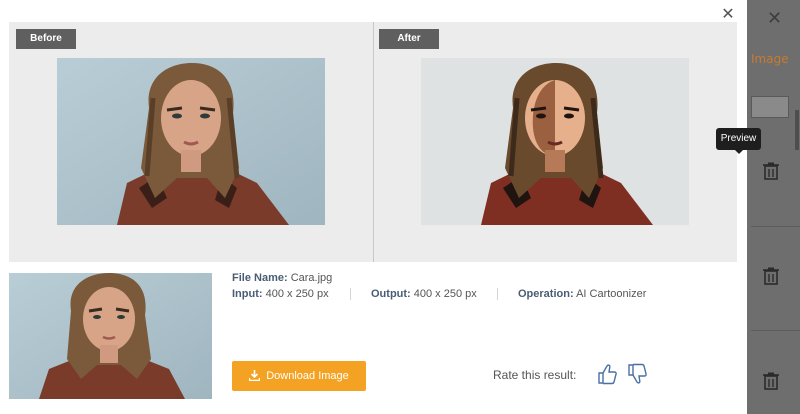  What do you see at coordinates (260, 278) in the screenshot?
I see `file-name-label: File Name:` at bounding box center [260, 278].